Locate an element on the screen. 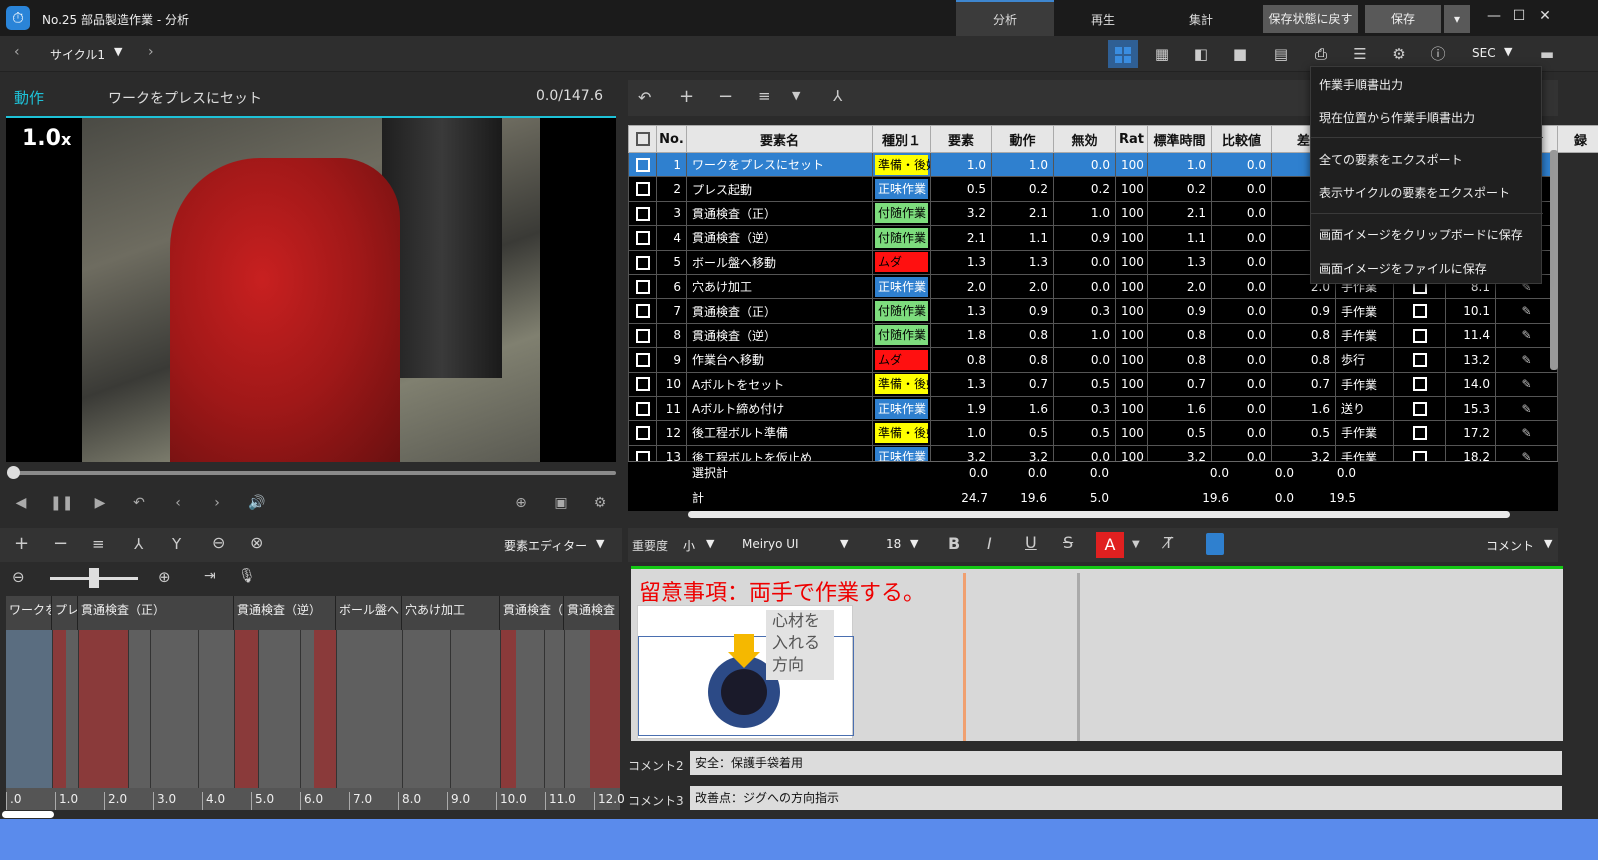 This screenshot has height=860, width=1598. gear-icon: ⚙ is located at coordinates (1399, 54).